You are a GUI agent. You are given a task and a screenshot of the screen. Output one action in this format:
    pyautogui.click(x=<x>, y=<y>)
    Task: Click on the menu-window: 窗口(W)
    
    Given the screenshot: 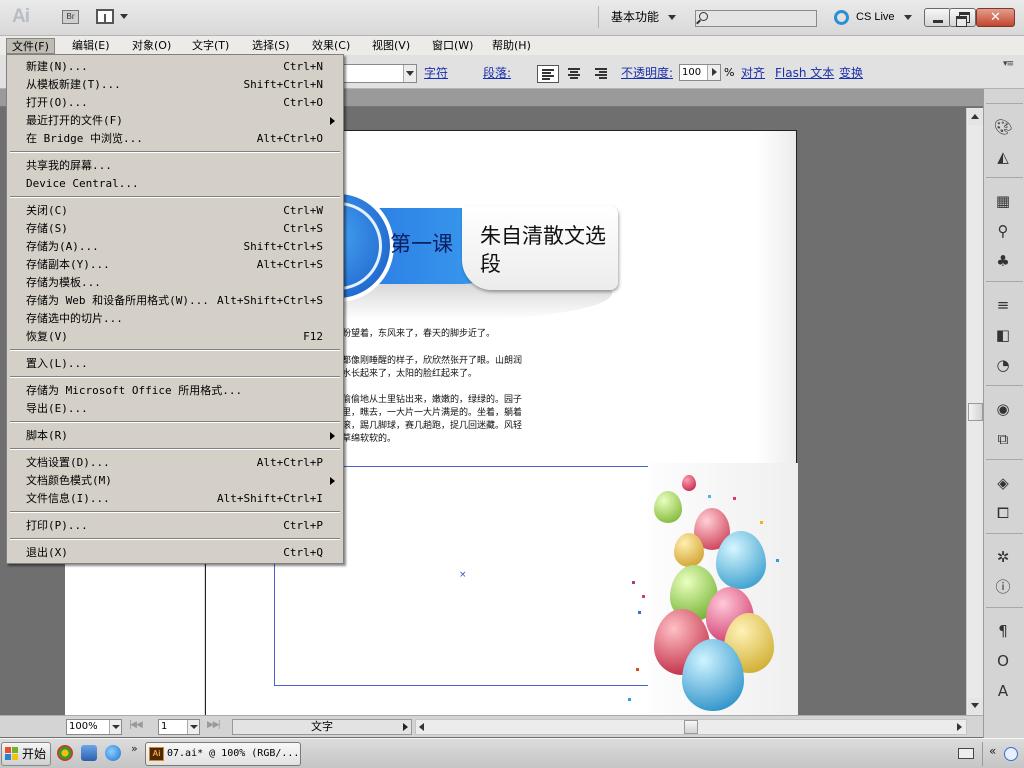 What is the action you would take?
    pyautogui.click(x=452, y=46)
    